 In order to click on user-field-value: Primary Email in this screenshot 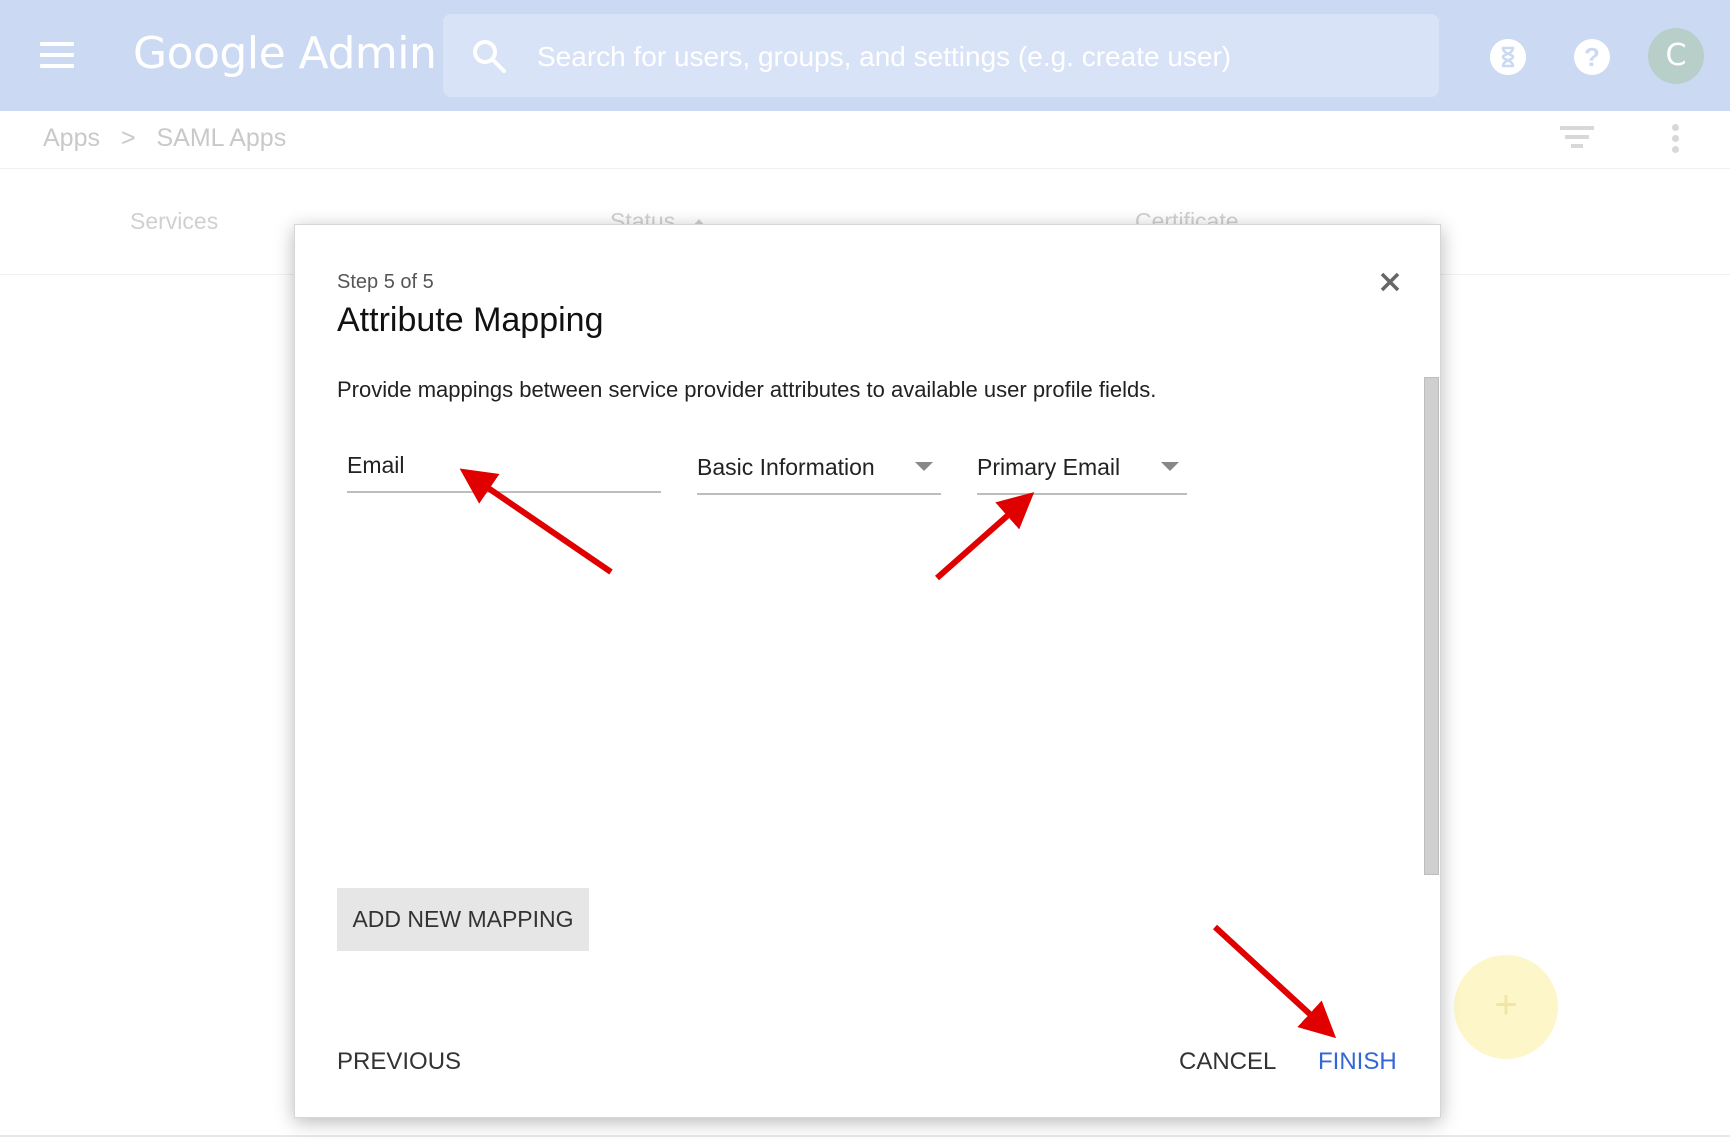, I will do `click(1049, 467)`.